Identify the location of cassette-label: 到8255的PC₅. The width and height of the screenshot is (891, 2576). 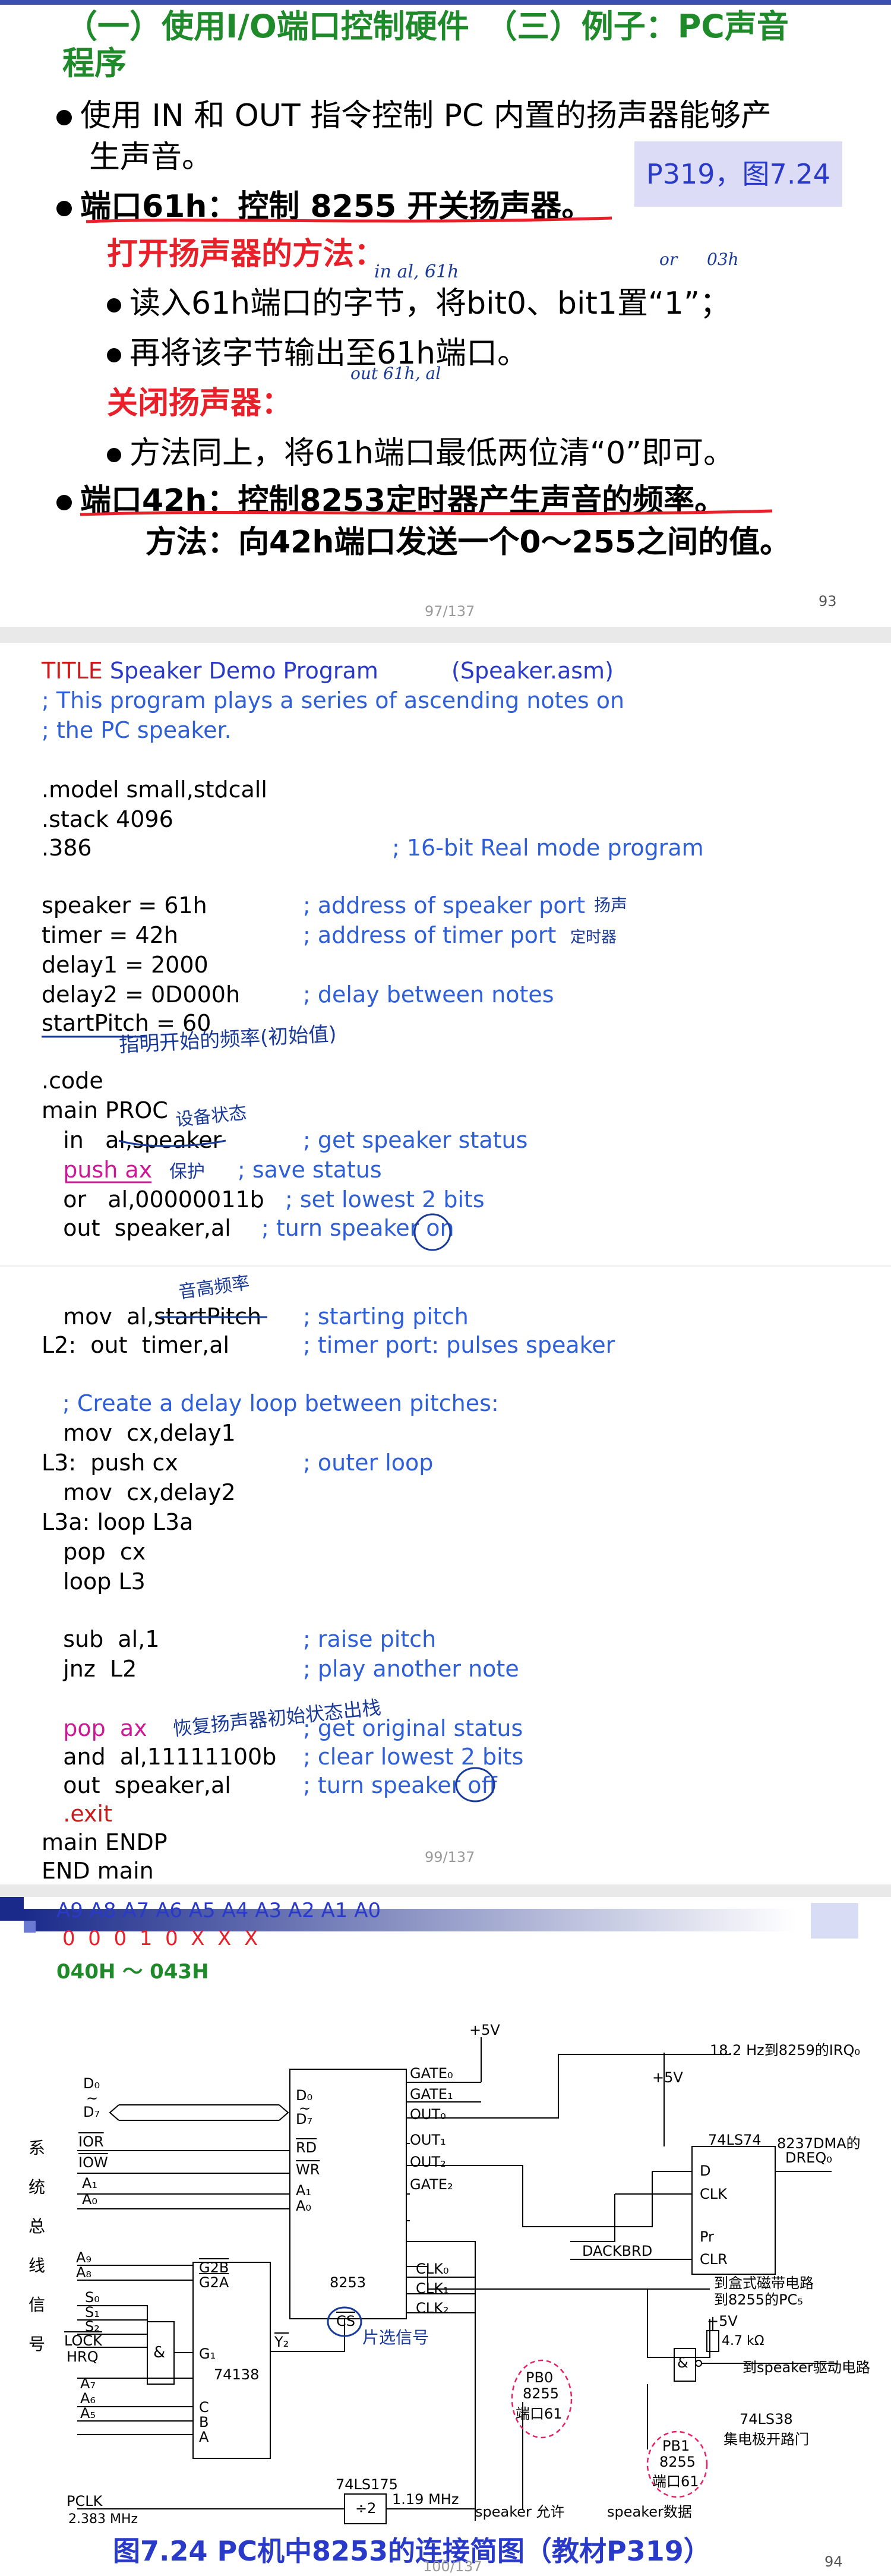
(758, 2299).